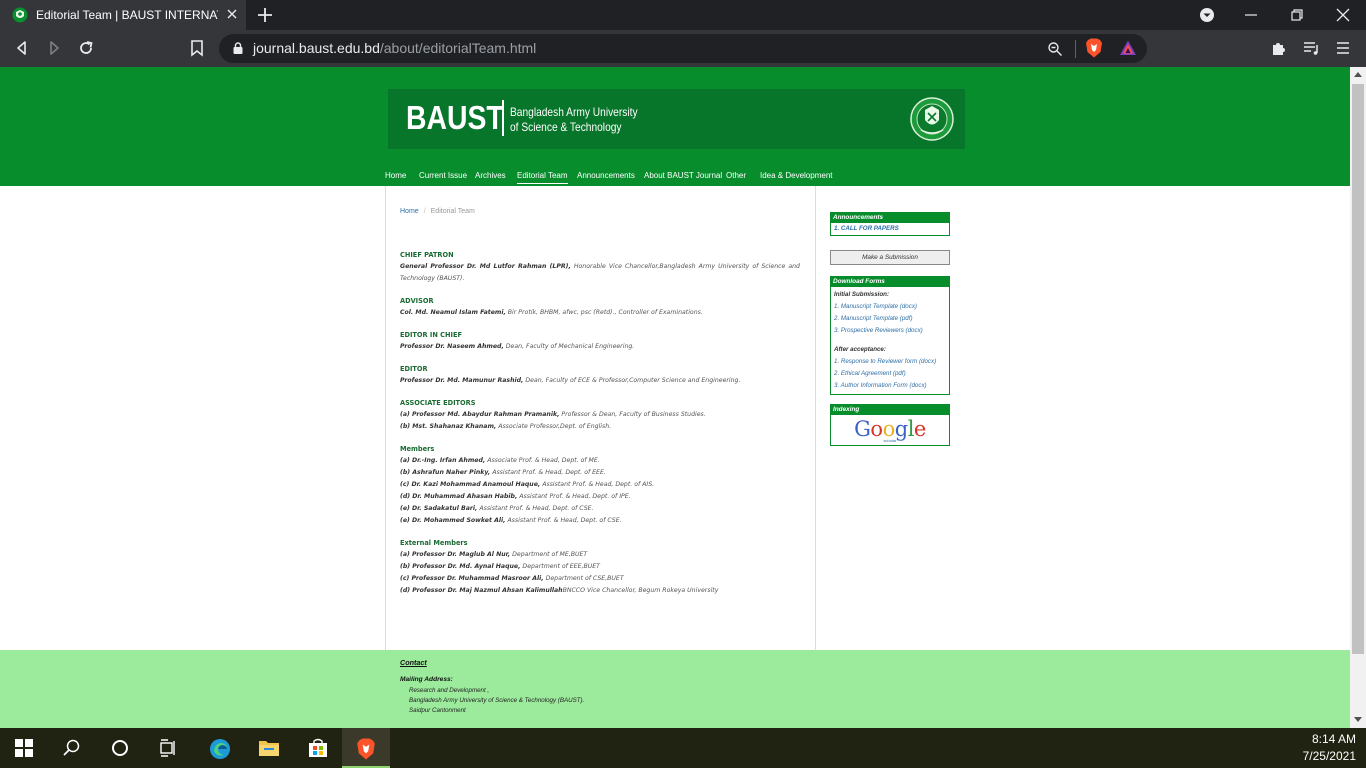  What do you see at coordinates (438, 403) in the screenshot?
I see `section-title: ASSOCIATE EDITORS` at bounding box center [438, 403].